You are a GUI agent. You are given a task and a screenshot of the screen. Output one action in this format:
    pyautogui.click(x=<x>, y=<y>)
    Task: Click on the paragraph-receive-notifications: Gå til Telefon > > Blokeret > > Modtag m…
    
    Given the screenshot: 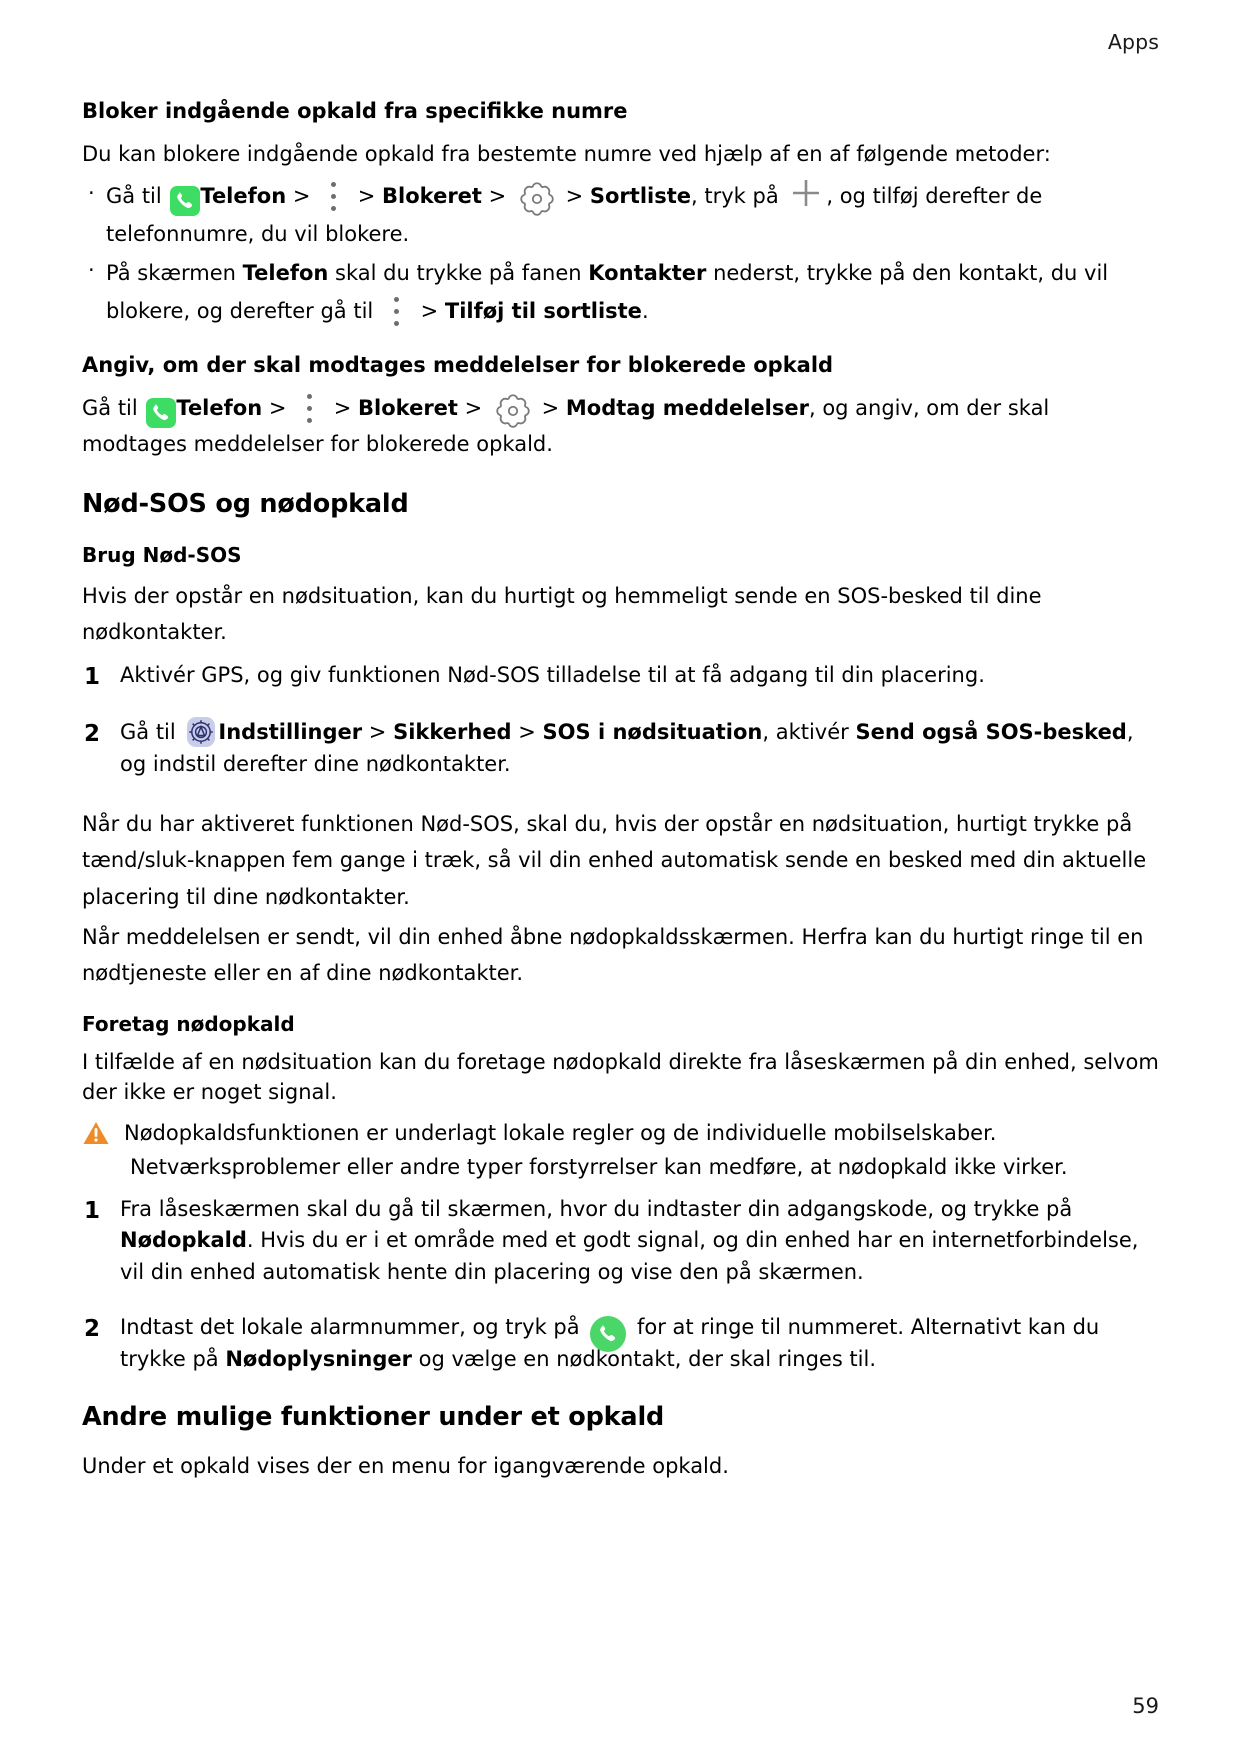 What is the action you would take?
    pyautogui.click(x=621, y=426)
    